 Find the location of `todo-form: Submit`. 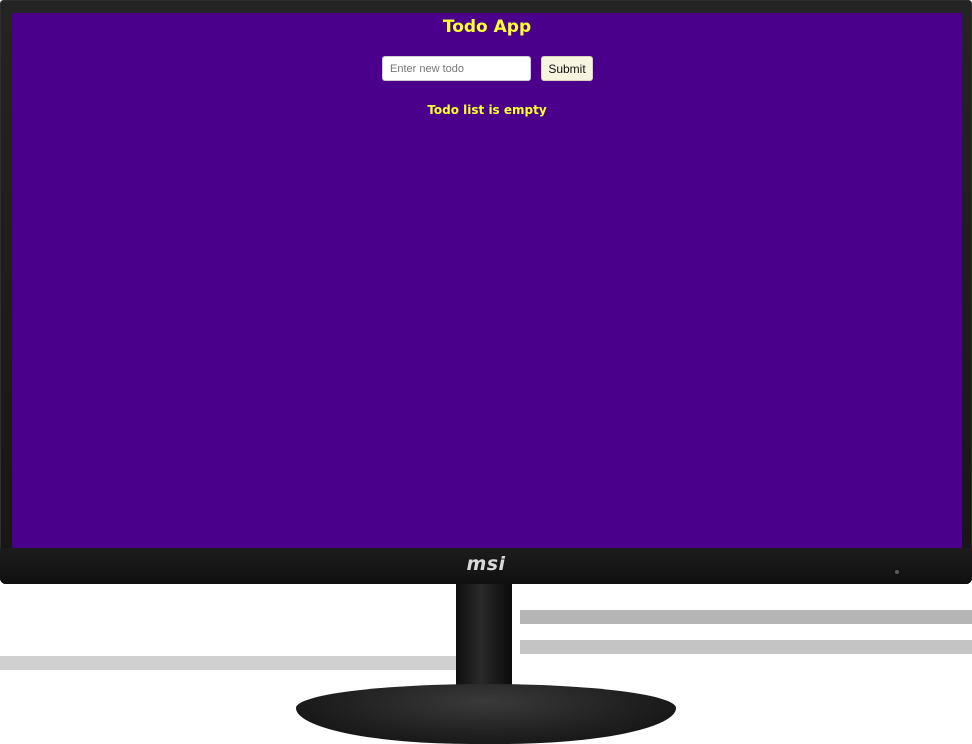

todo-form: Submit is located at coordinates (492, 69).